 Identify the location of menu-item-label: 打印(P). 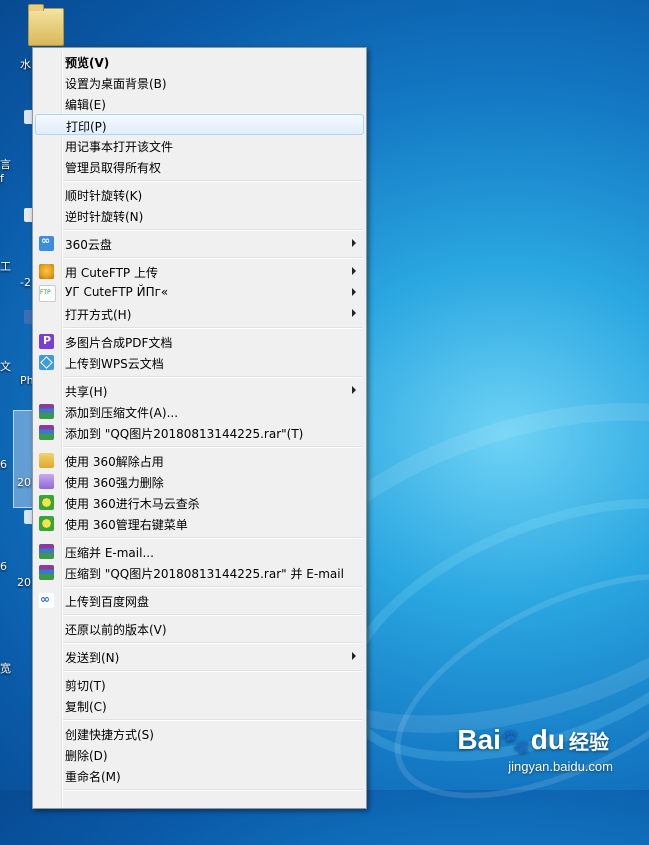
(86, 127).